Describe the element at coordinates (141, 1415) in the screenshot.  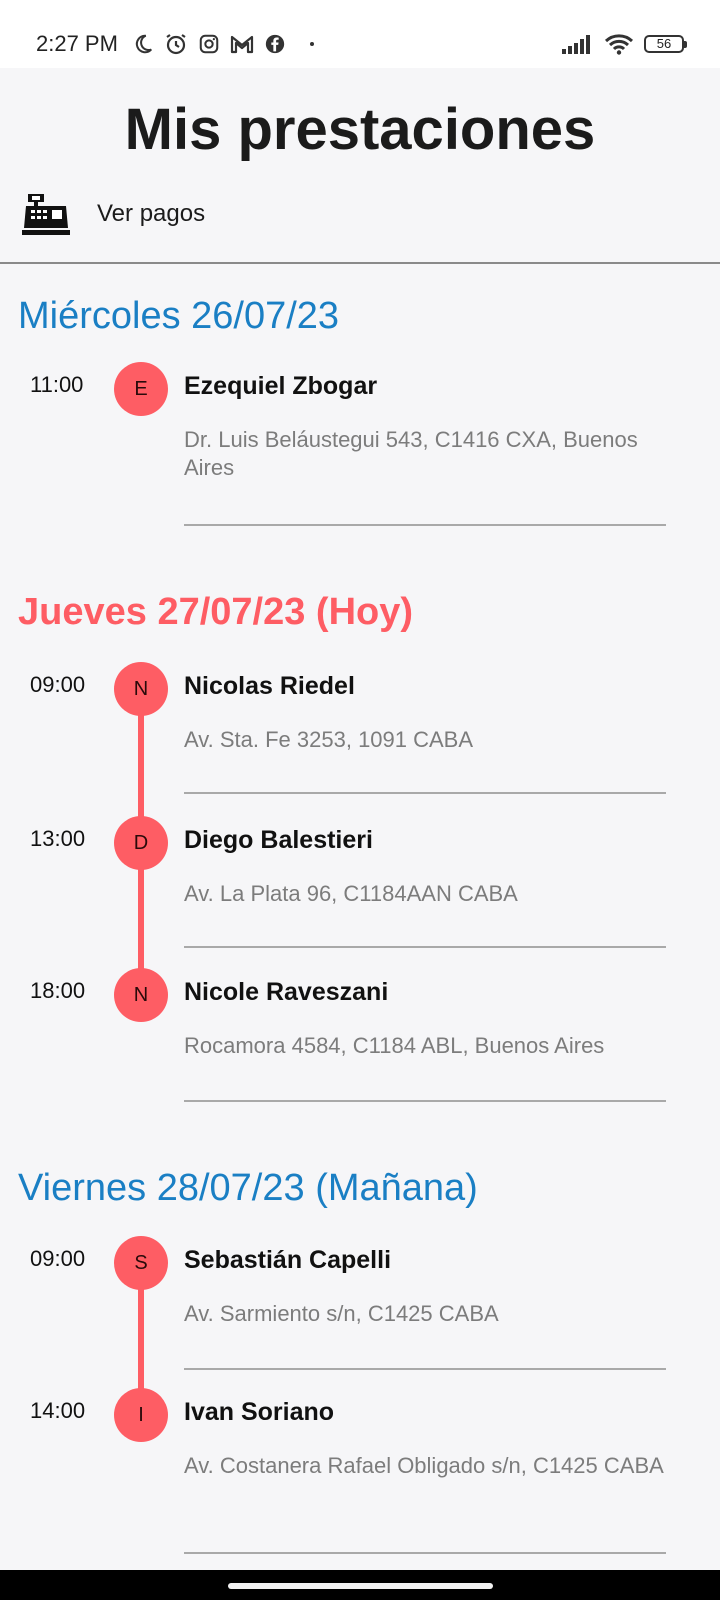
I see `avatar: I` at that location.